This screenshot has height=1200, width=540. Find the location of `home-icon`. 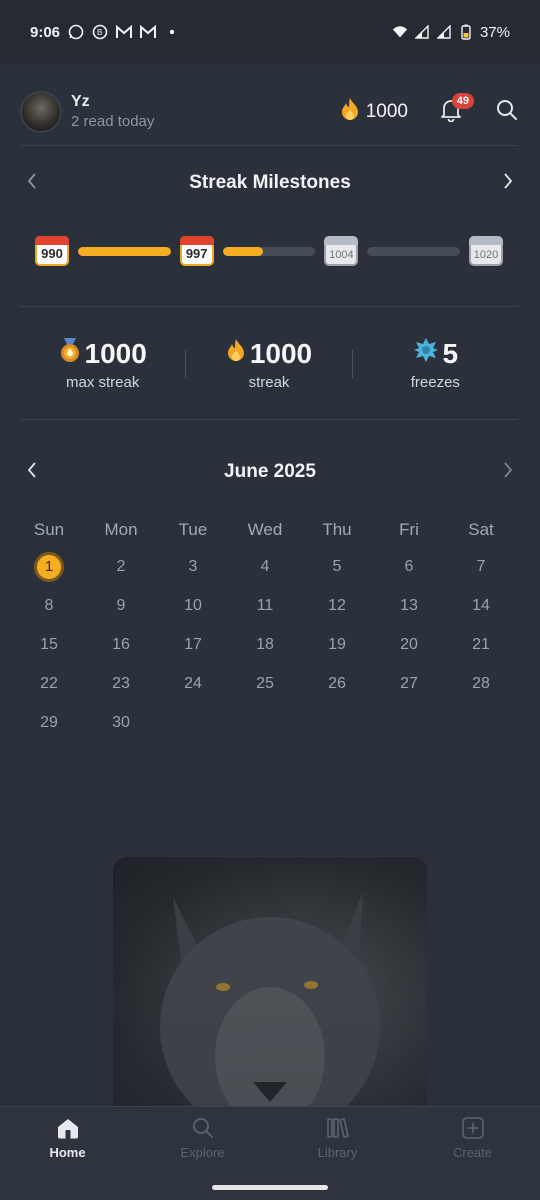

home-icon is located at coordinates (68, 1129).